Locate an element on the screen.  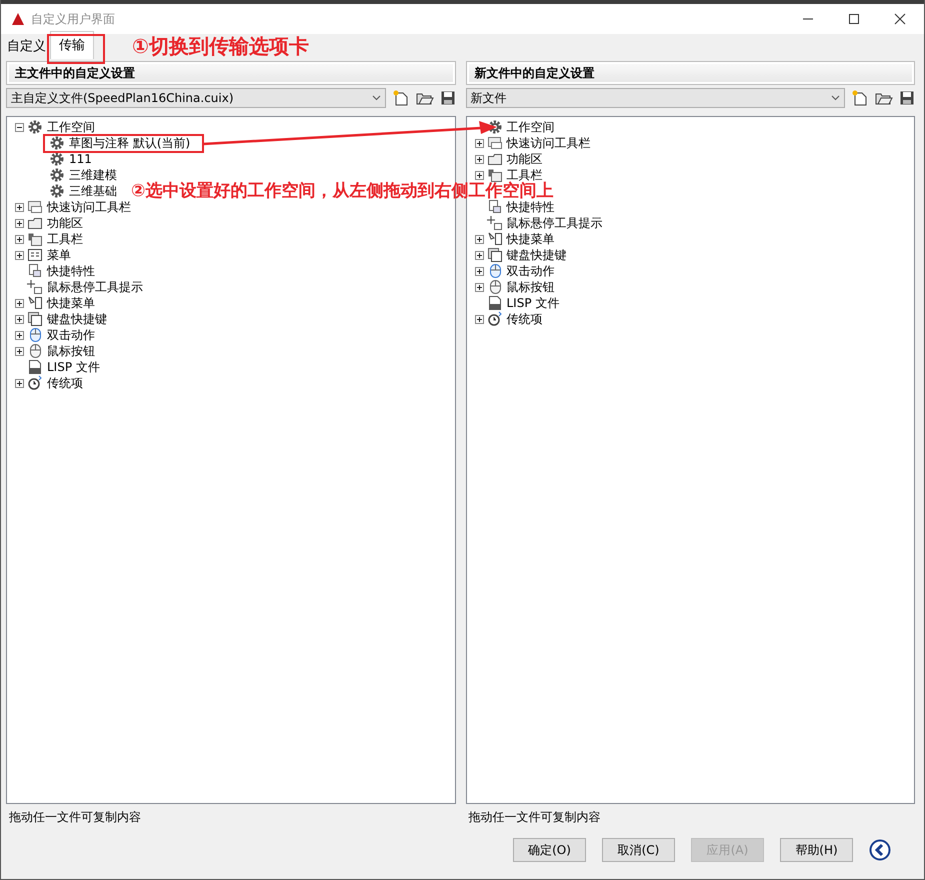
annotation-text: ①切换到传输选项卡 is located at coordinates (220, 46).